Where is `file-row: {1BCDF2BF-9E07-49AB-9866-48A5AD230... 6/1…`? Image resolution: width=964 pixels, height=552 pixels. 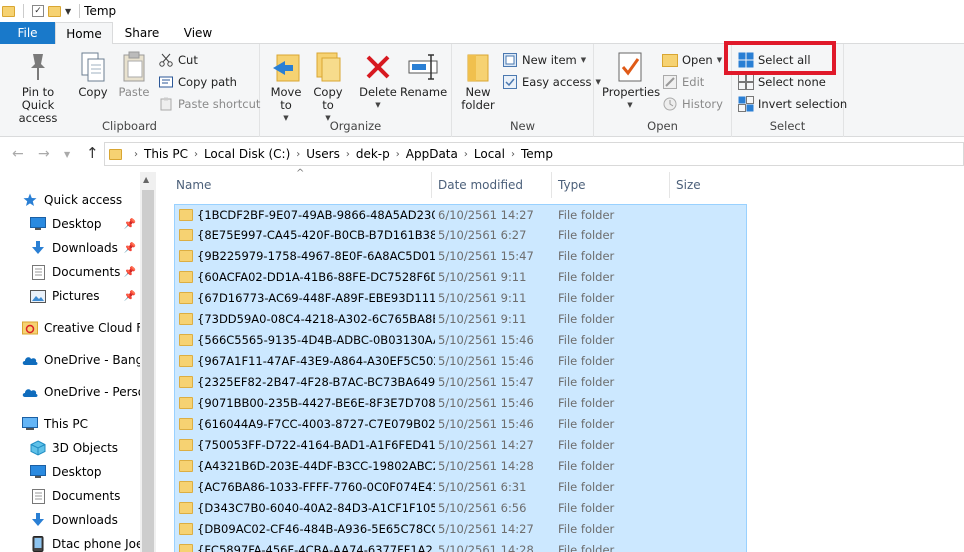
file-row: {1BCDF2BF-9E07-49AB-9866-48A5AD230... 6/1… is located at coordinates (460, 214).